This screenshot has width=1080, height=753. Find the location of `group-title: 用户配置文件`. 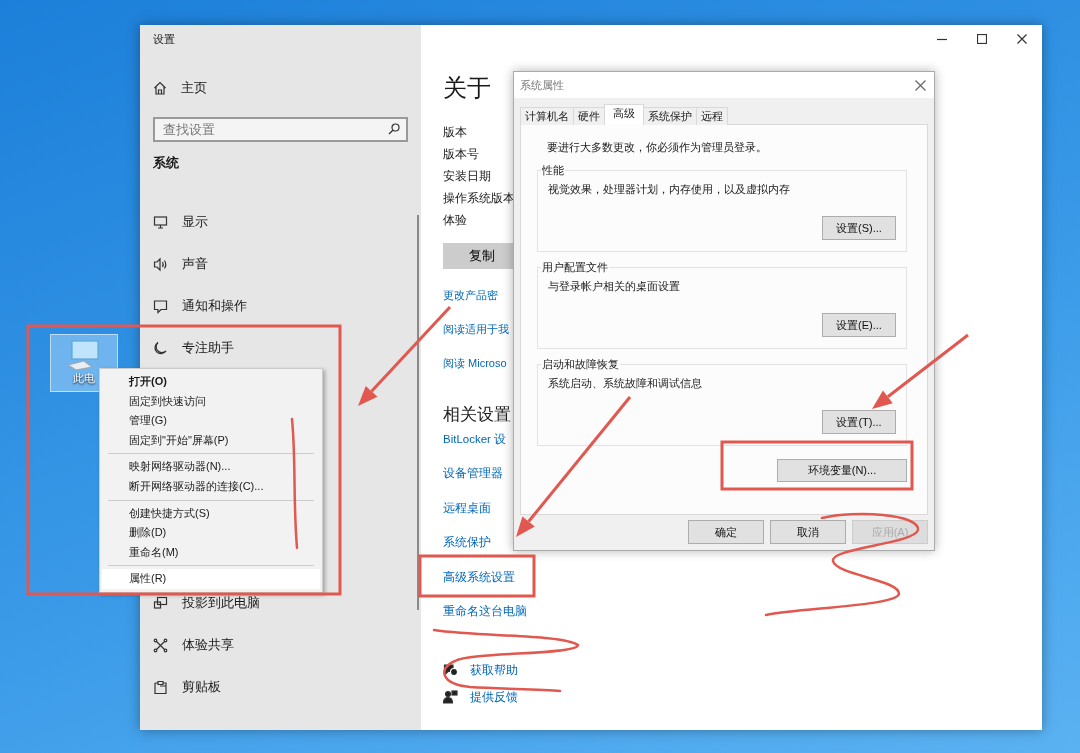

group-title: 用户配置文件 is located at coordinates (575, 267).